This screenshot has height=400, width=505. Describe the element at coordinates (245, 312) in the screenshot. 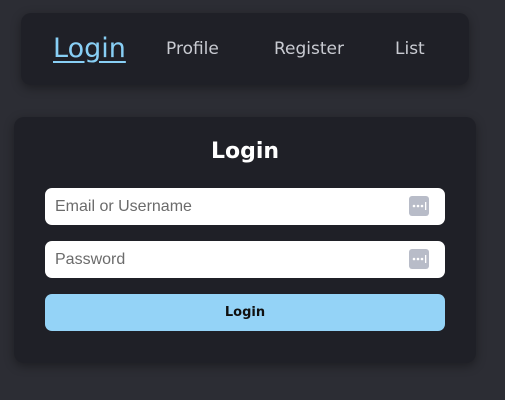

I see `login-button: Login` at that location.